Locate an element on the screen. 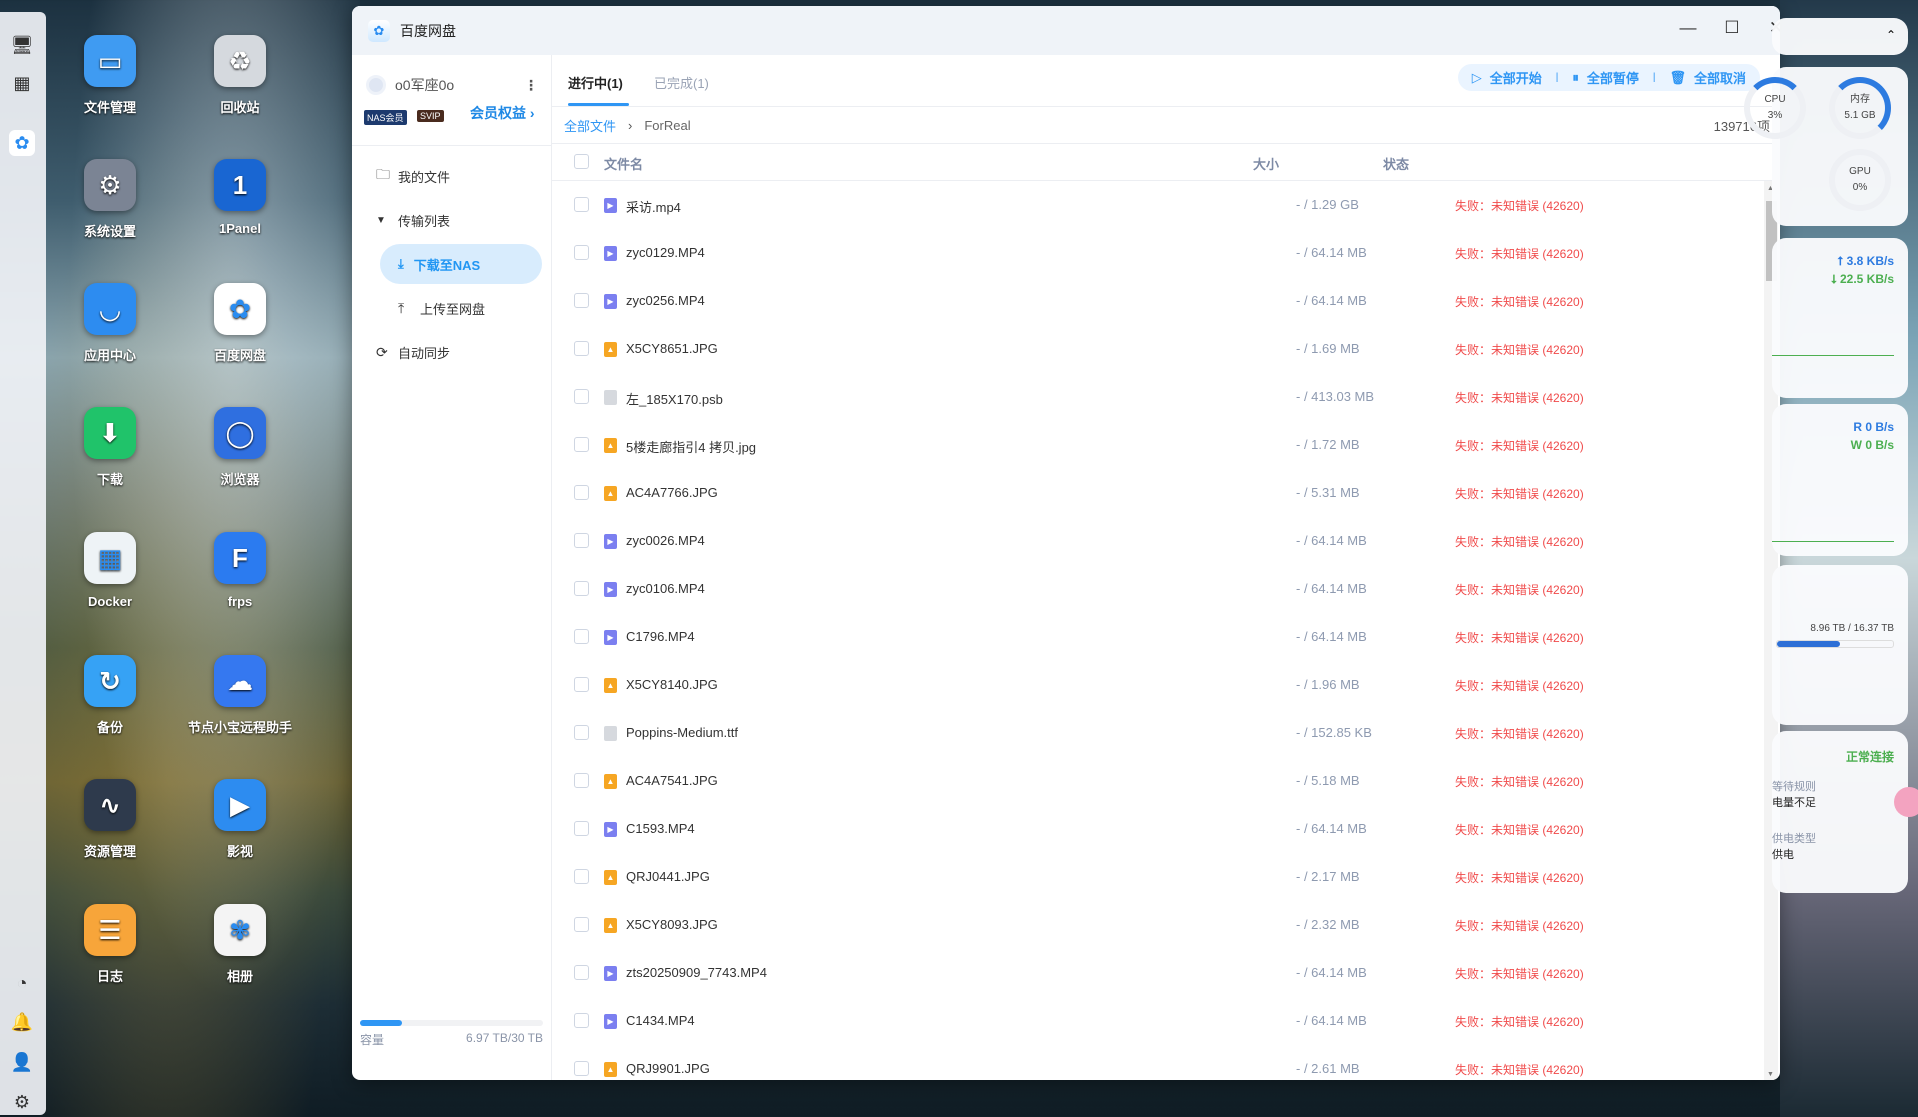 This screenshot has height=1117, width=1918. ups-label-2: 供电类型 is located at coordinates (1794, 839).